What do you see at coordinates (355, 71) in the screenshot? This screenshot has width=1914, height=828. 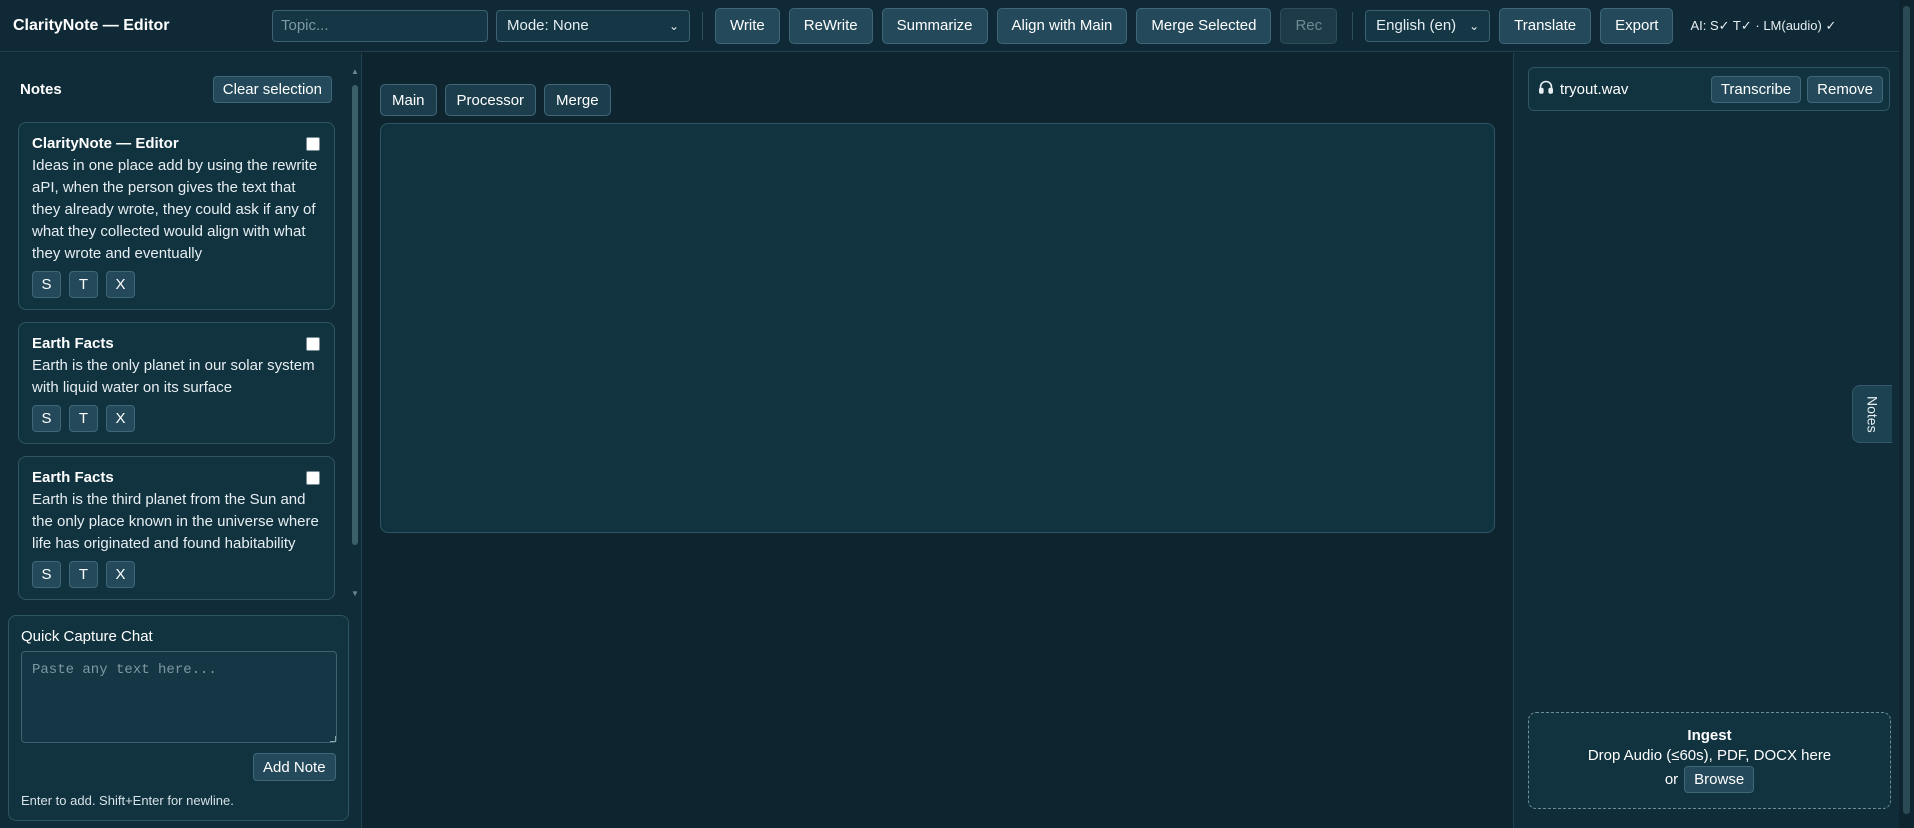 I see `scroll-up-arrow-icon: ▲` at bounding box center [355, 71].